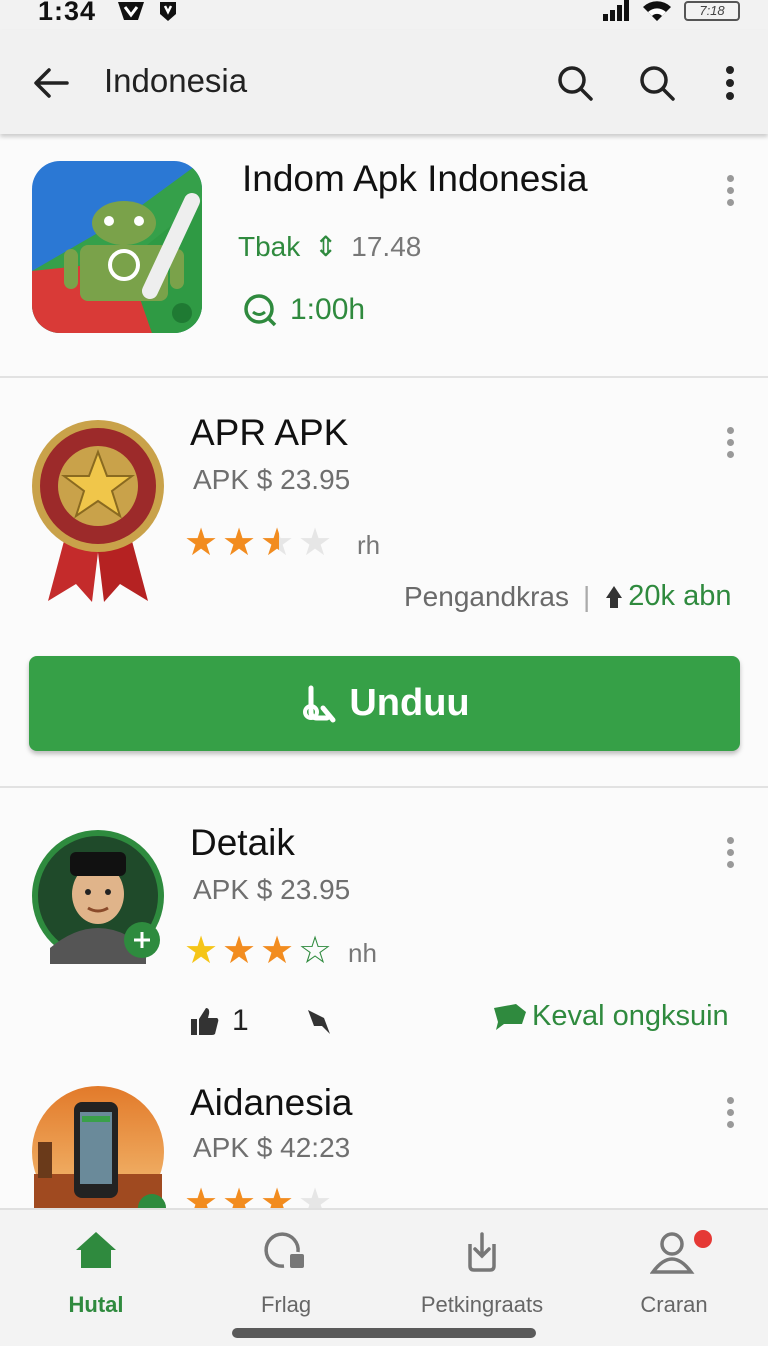 The width and height of the screenshot is (768, 1346). I want to click on award-badge-icon, so click(98, 511).